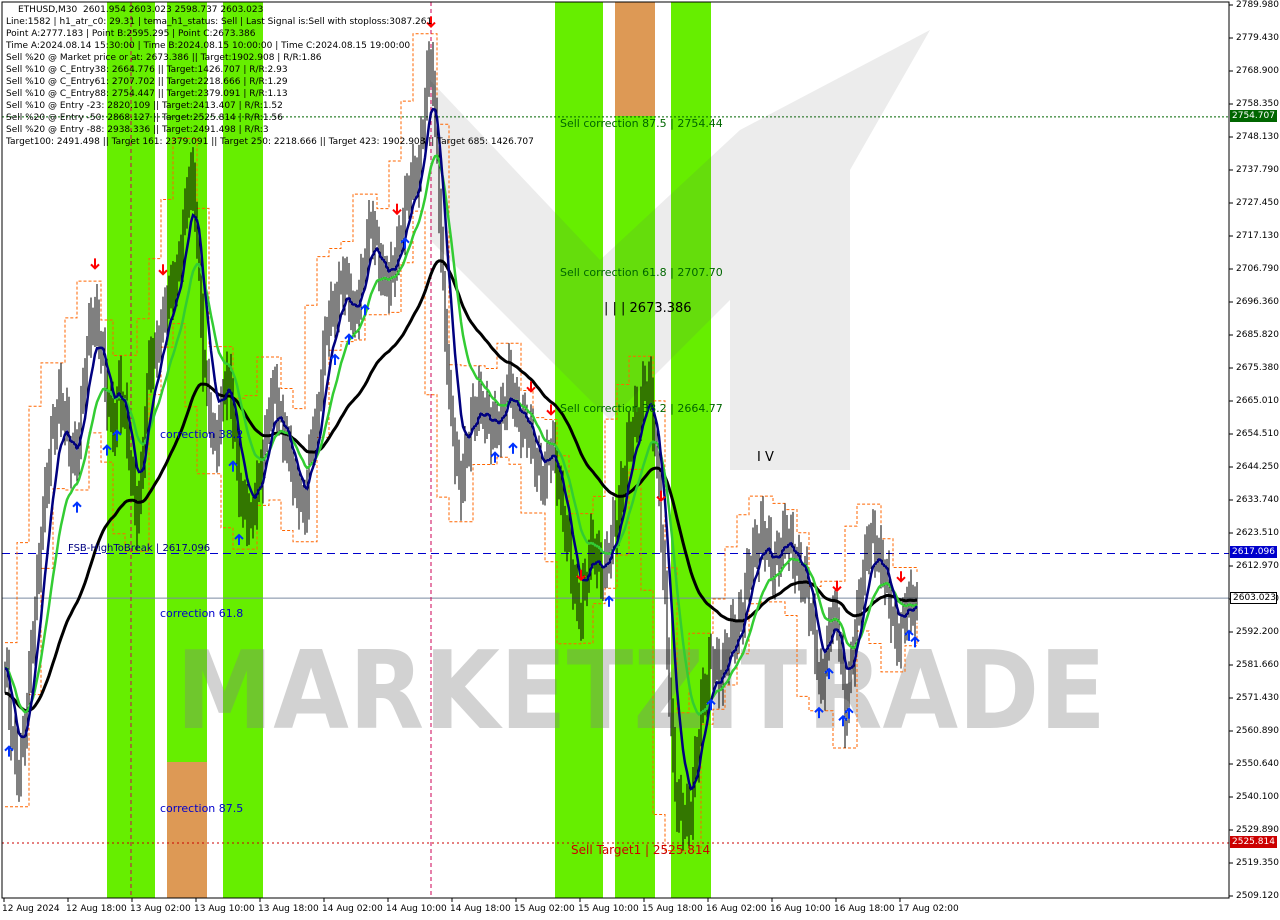 This screenshot has width=1280, height=920. Describe the element at coordinates (1257, 104) in the screenshot. I see `y-tick-label: 2758.350` at that location.